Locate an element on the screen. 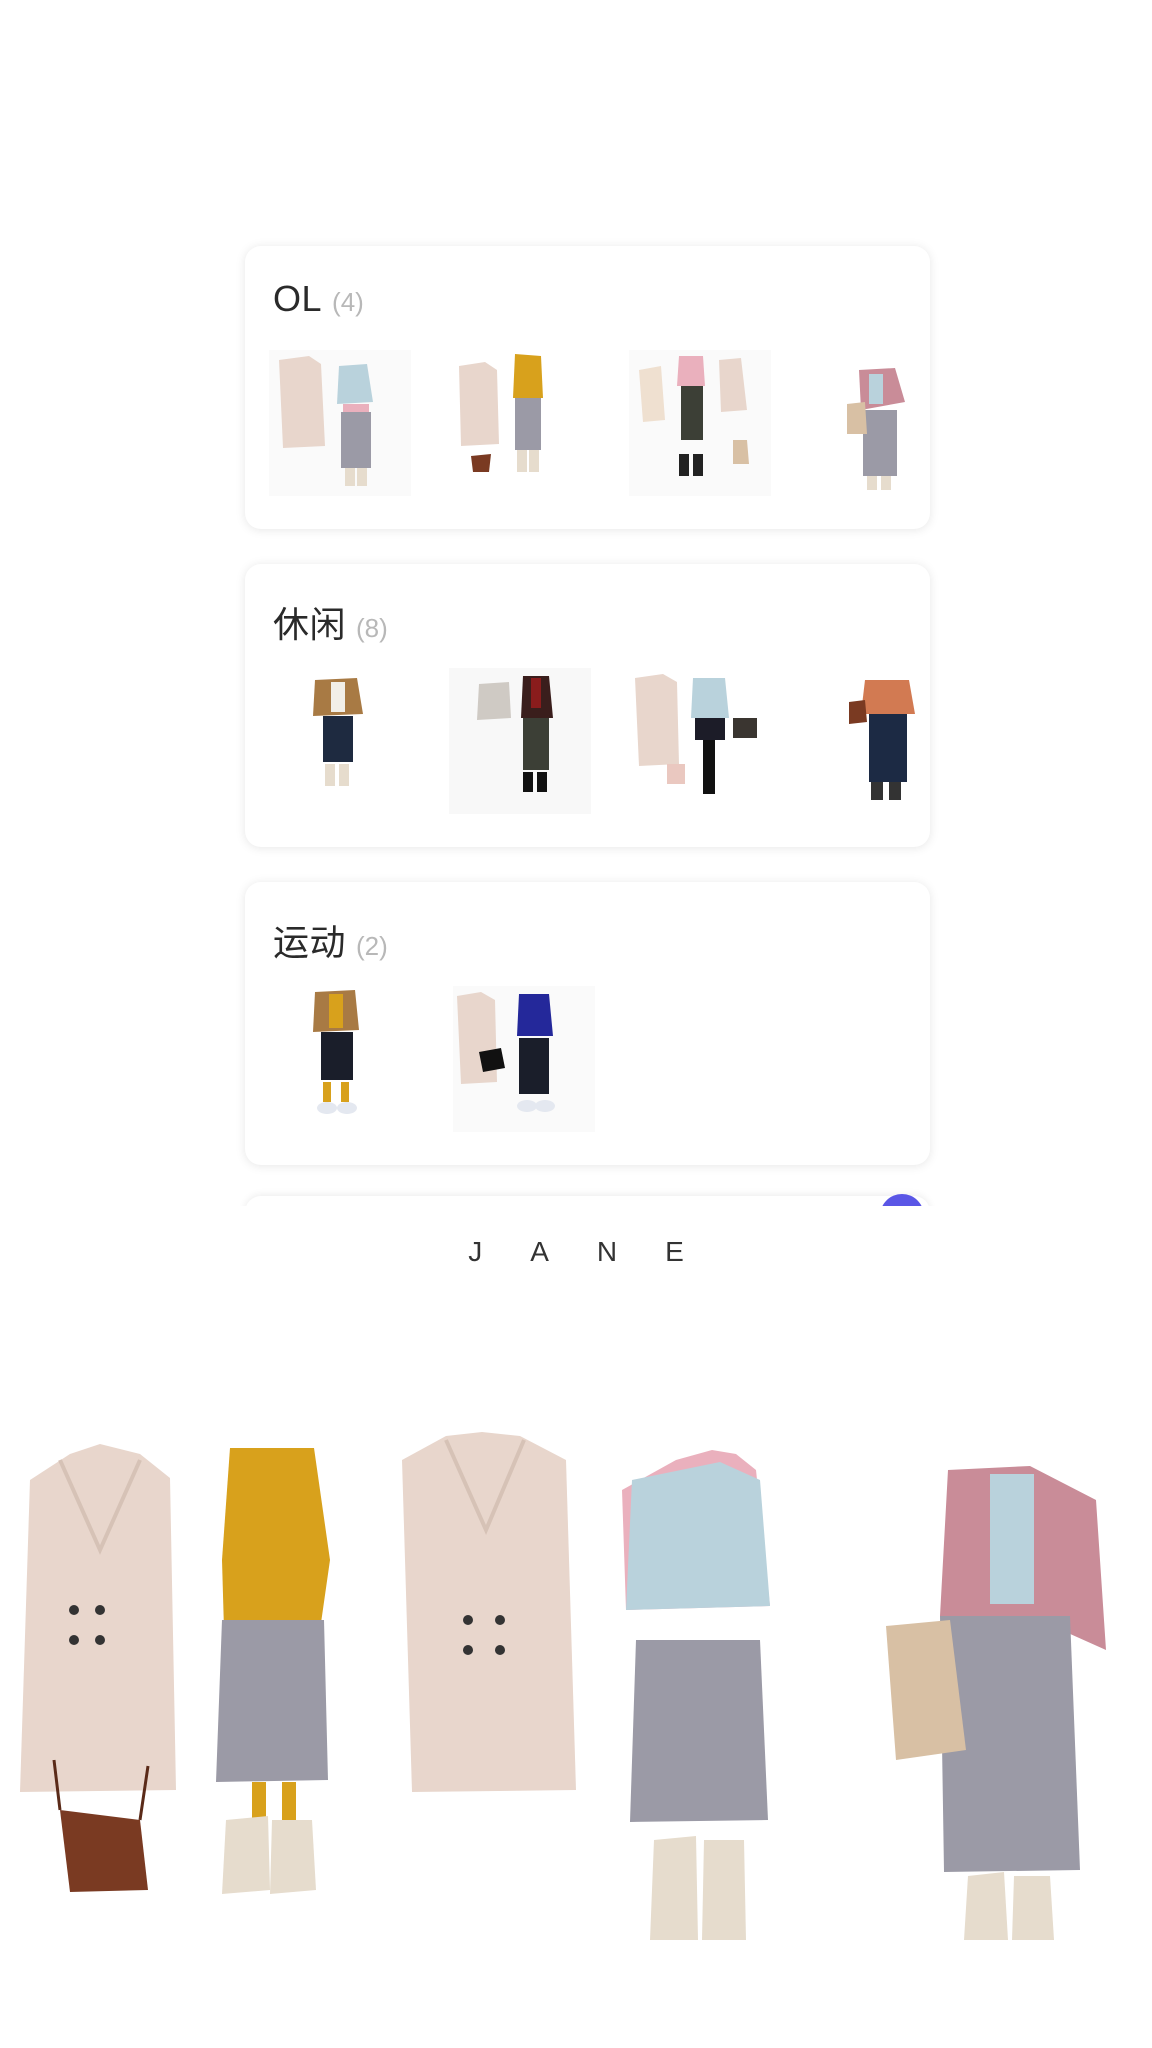 This screenshot has height=2048, width=1152. category-count: (4) is located at coordinates (348, 302).